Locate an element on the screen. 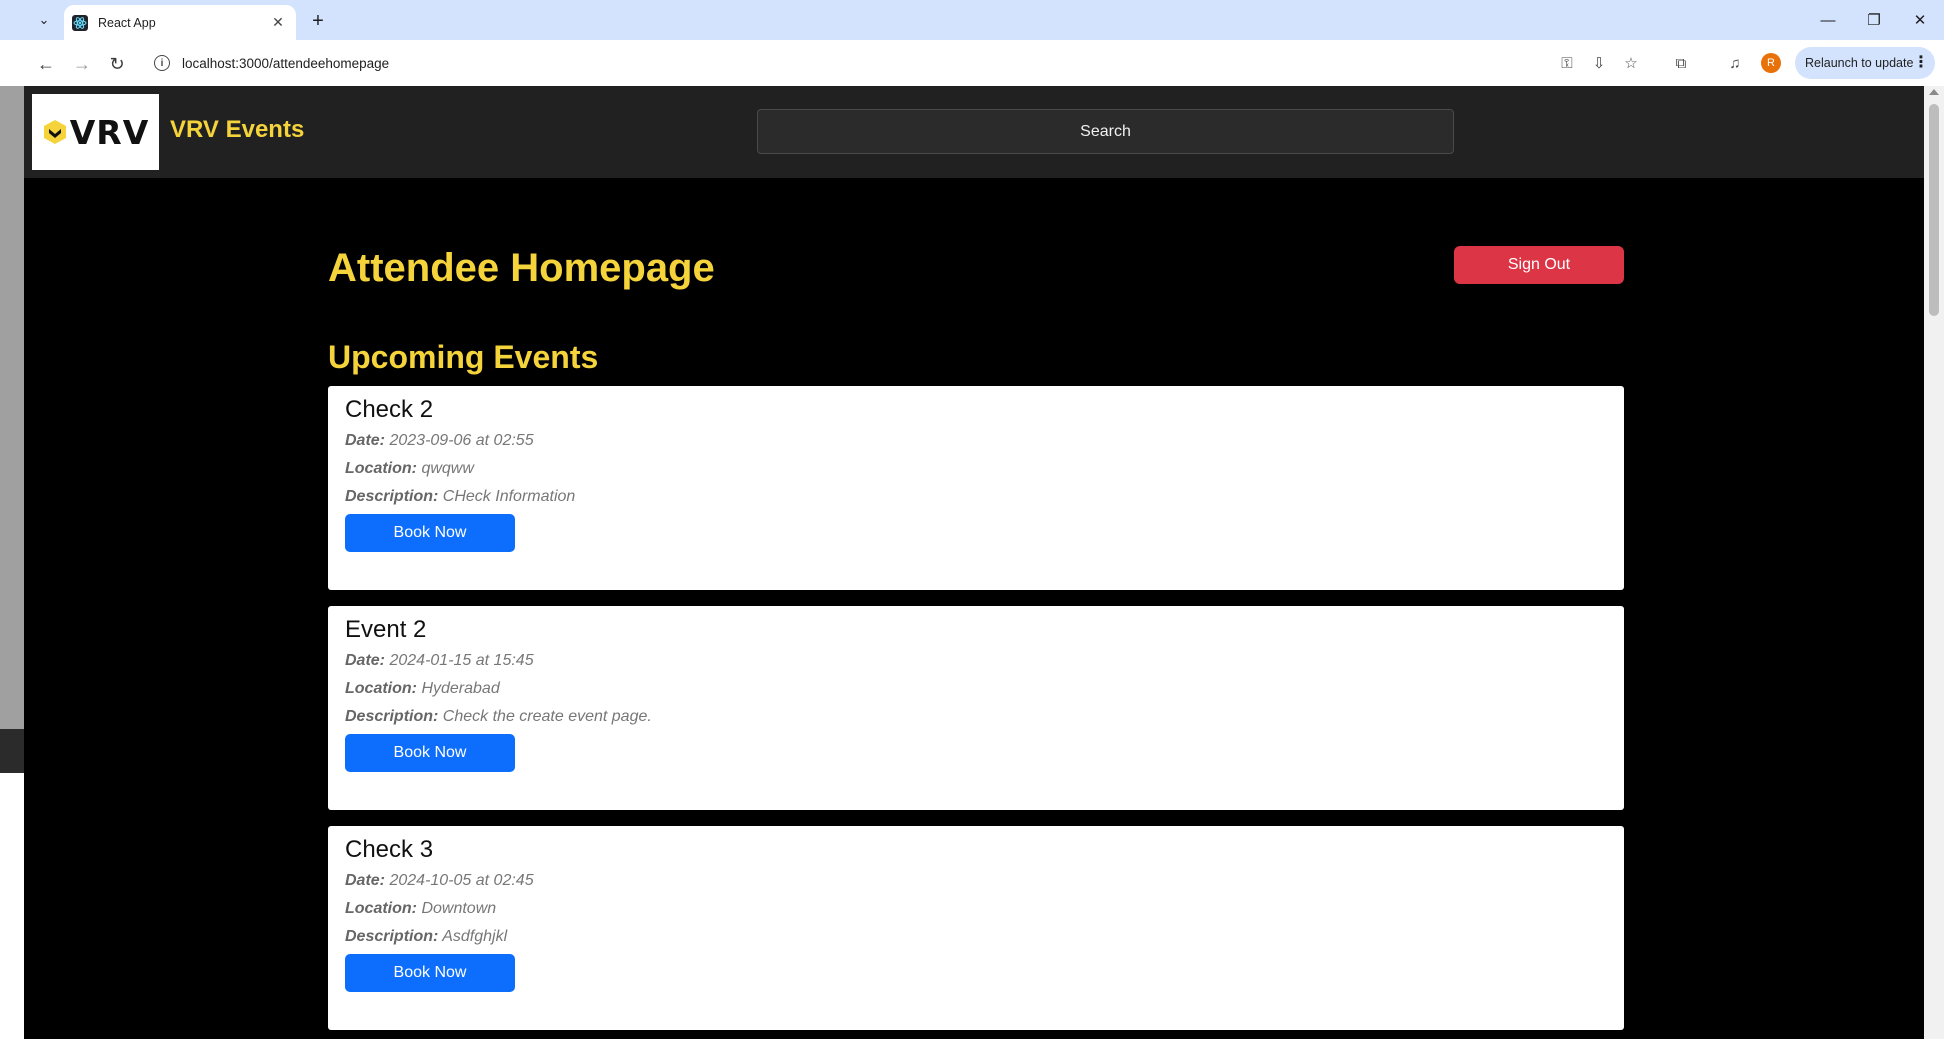 This screenshot has height=1039, width=1944. password-key-icon: ⚿ is located at coordinates (1567, 63).